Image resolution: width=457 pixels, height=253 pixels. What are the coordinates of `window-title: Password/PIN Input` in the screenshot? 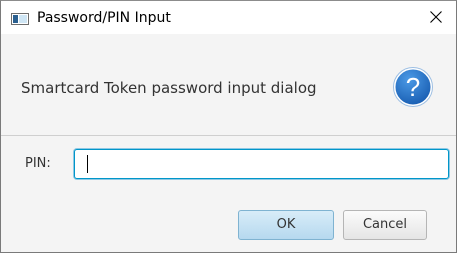 It's located at (104, 18).